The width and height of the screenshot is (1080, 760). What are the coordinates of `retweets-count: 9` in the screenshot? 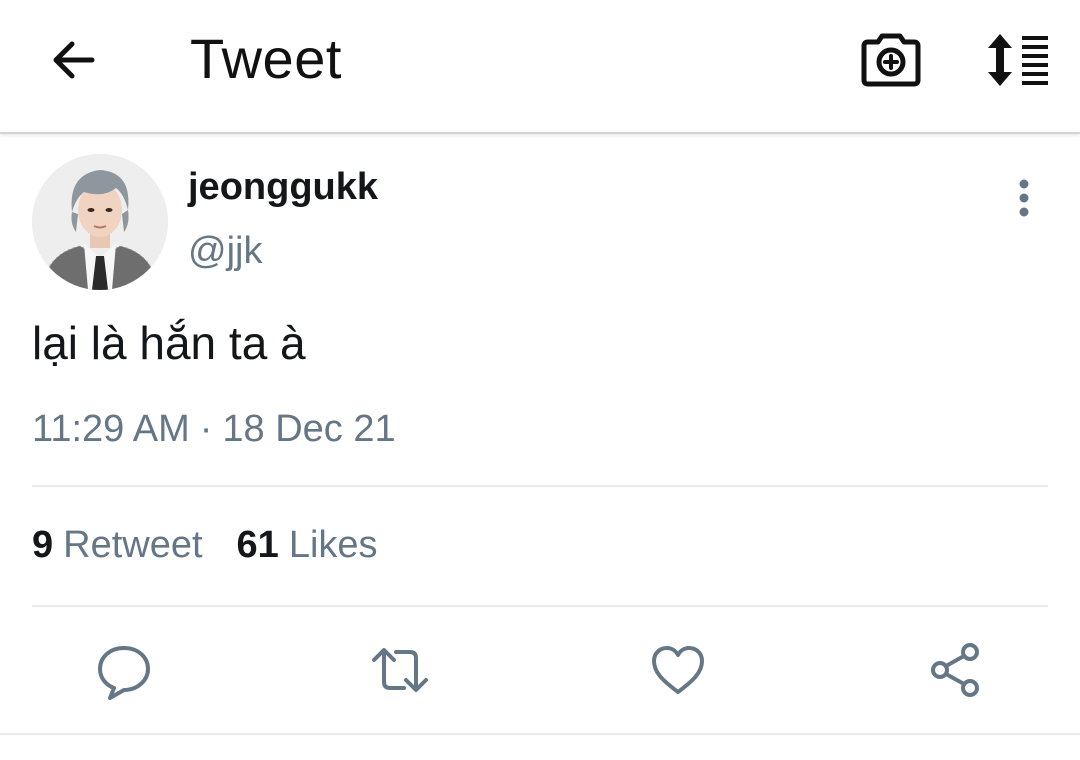 It's located at (43, 545).